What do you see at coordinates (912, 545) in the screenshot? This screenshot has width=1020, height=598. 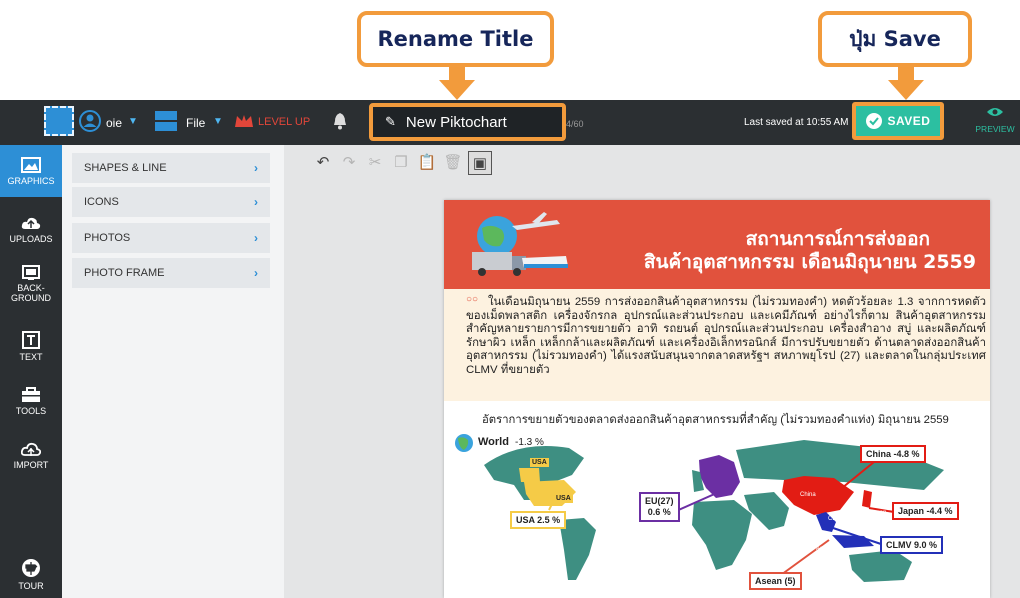 I see `clmv-label: CLMV 9.0 %` at bounding box center [912, 545].